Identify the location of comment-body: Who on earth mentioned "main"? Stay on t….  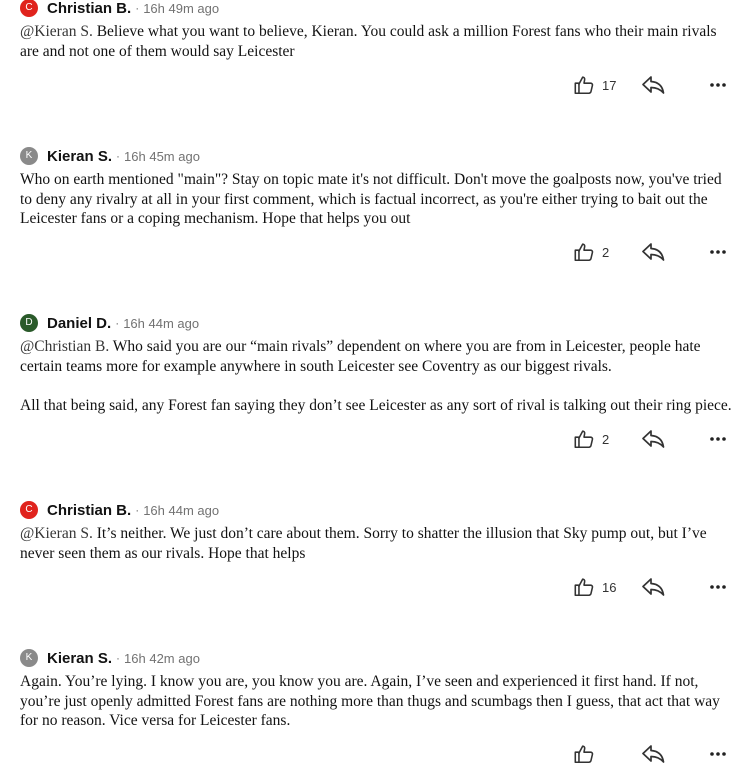
(377, 199).